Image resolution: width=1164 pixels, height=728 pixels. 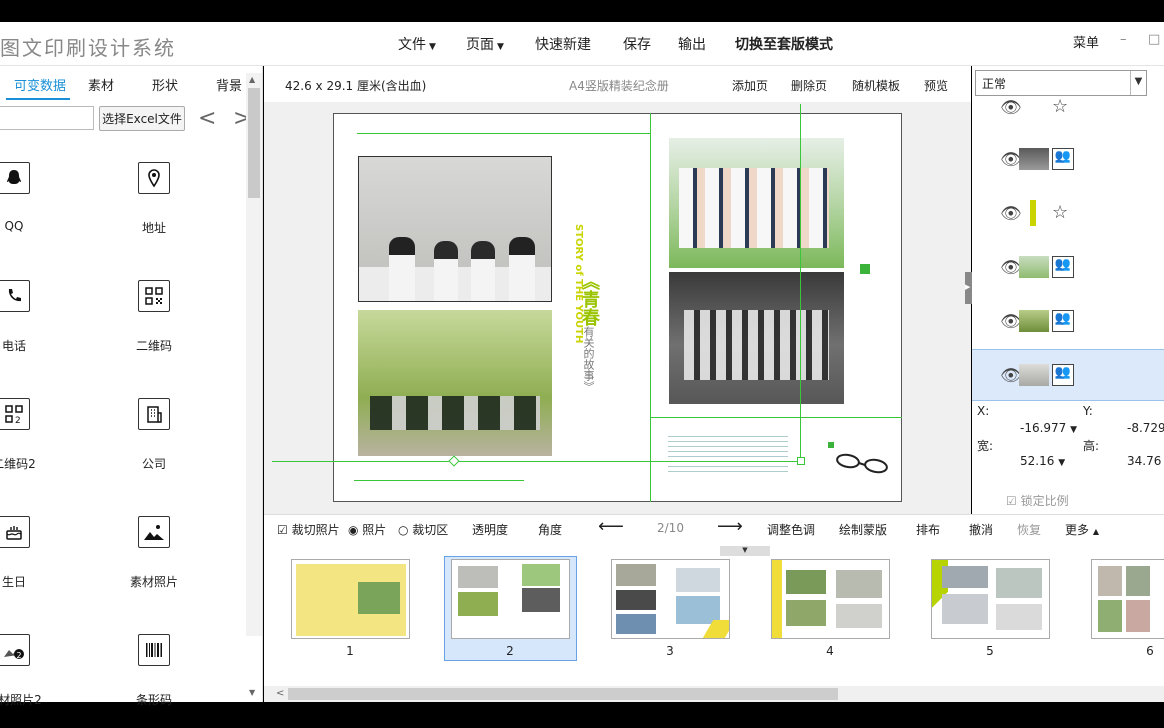 What do you see at coordinates (750, 85) in the screenshot?
I see `add-page-button: 添加页` at bounding box center [750, 85].